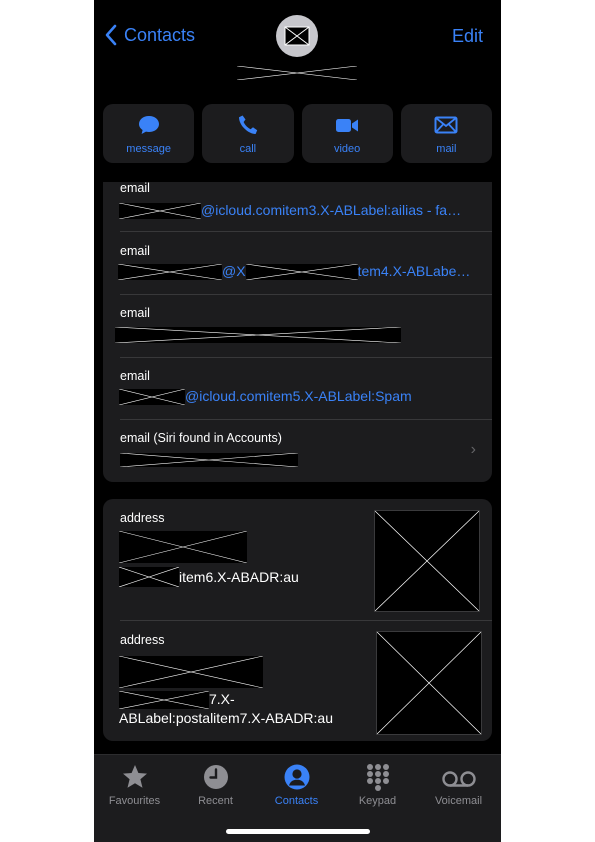 Image resolution: width=595 pixels, height=842 pixels. I want to click on email-row: email, so click(297, 325).